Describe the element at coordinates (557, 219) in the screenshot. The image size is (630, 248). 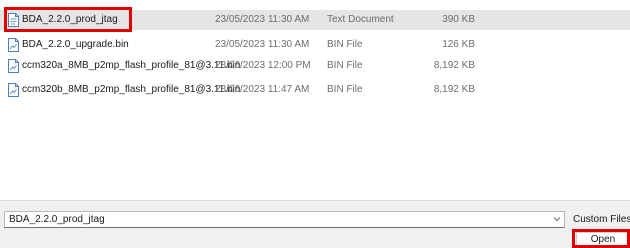
I see `chevron-down-icon` at that location.